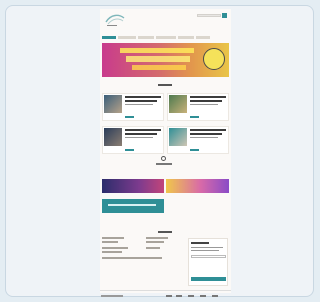  Describe the element at coordinates (214, 59) in the screenshot. I see `banner-badge` at that location.